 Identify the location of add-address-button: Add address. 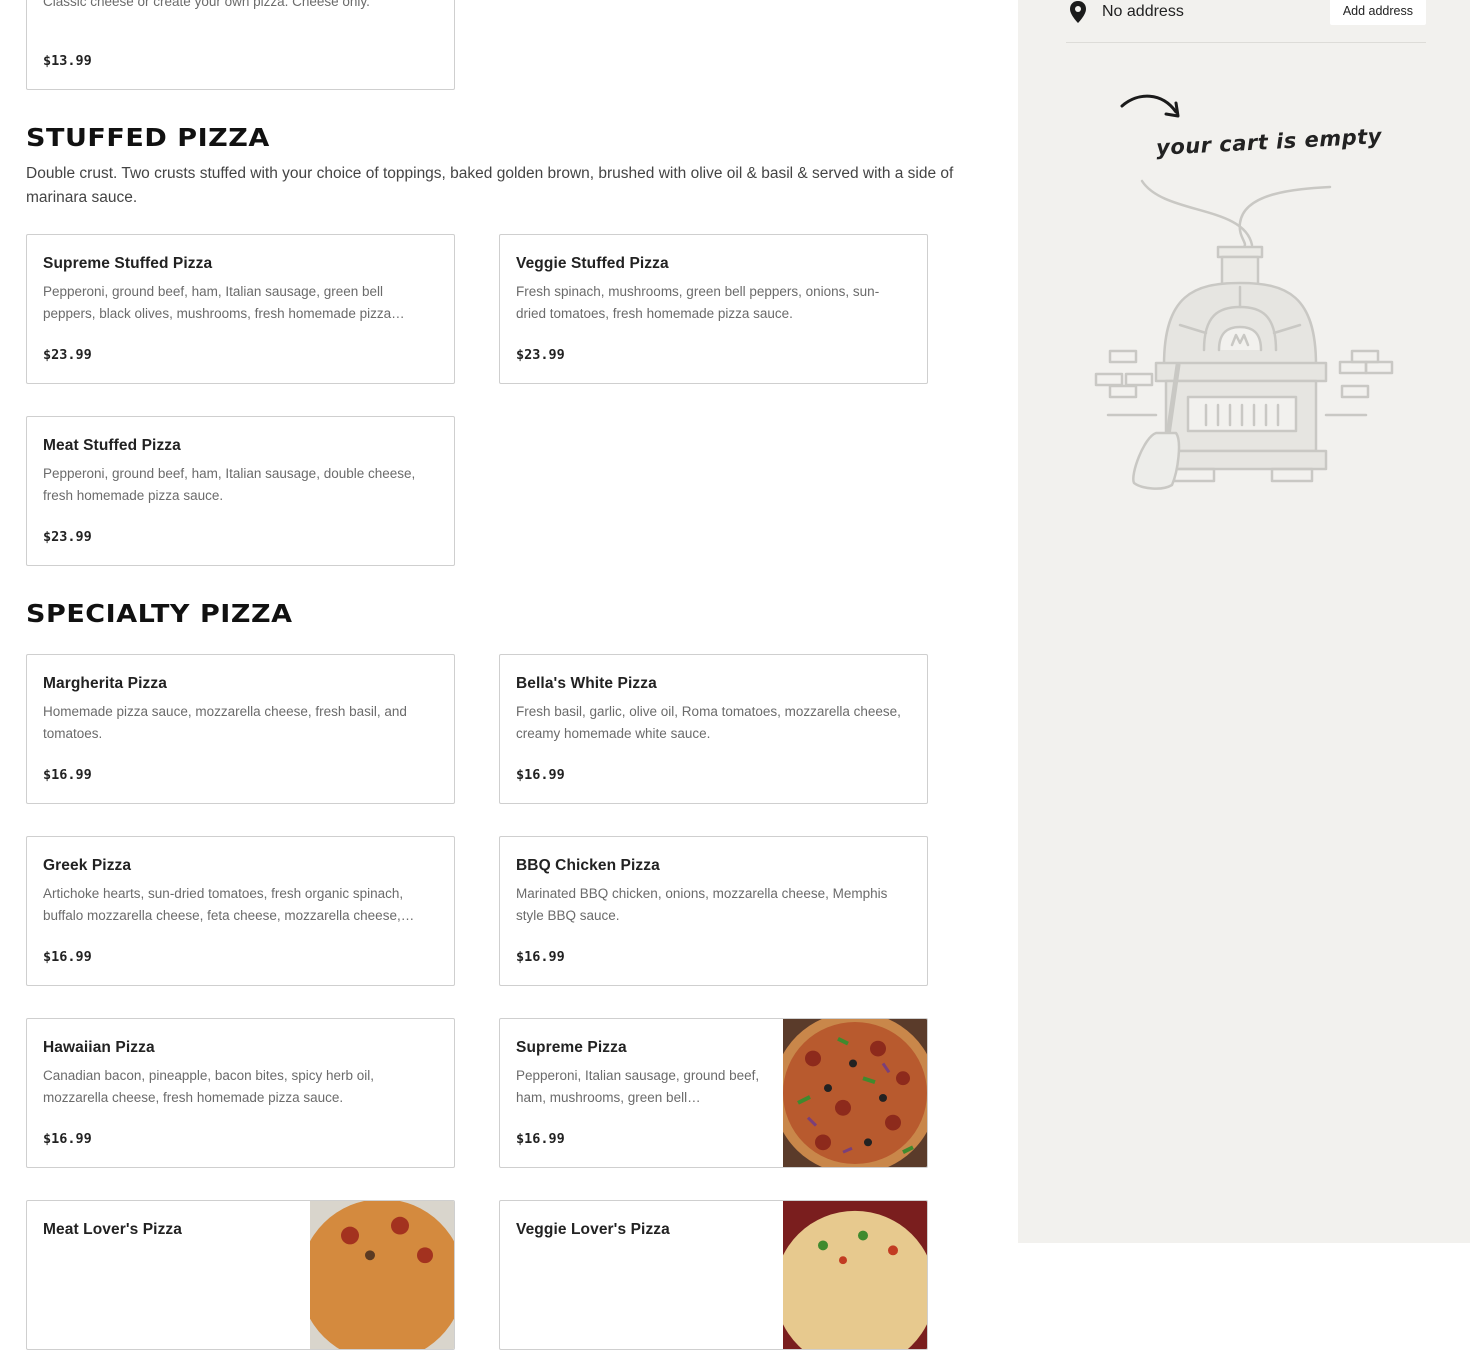
(1377, 12).